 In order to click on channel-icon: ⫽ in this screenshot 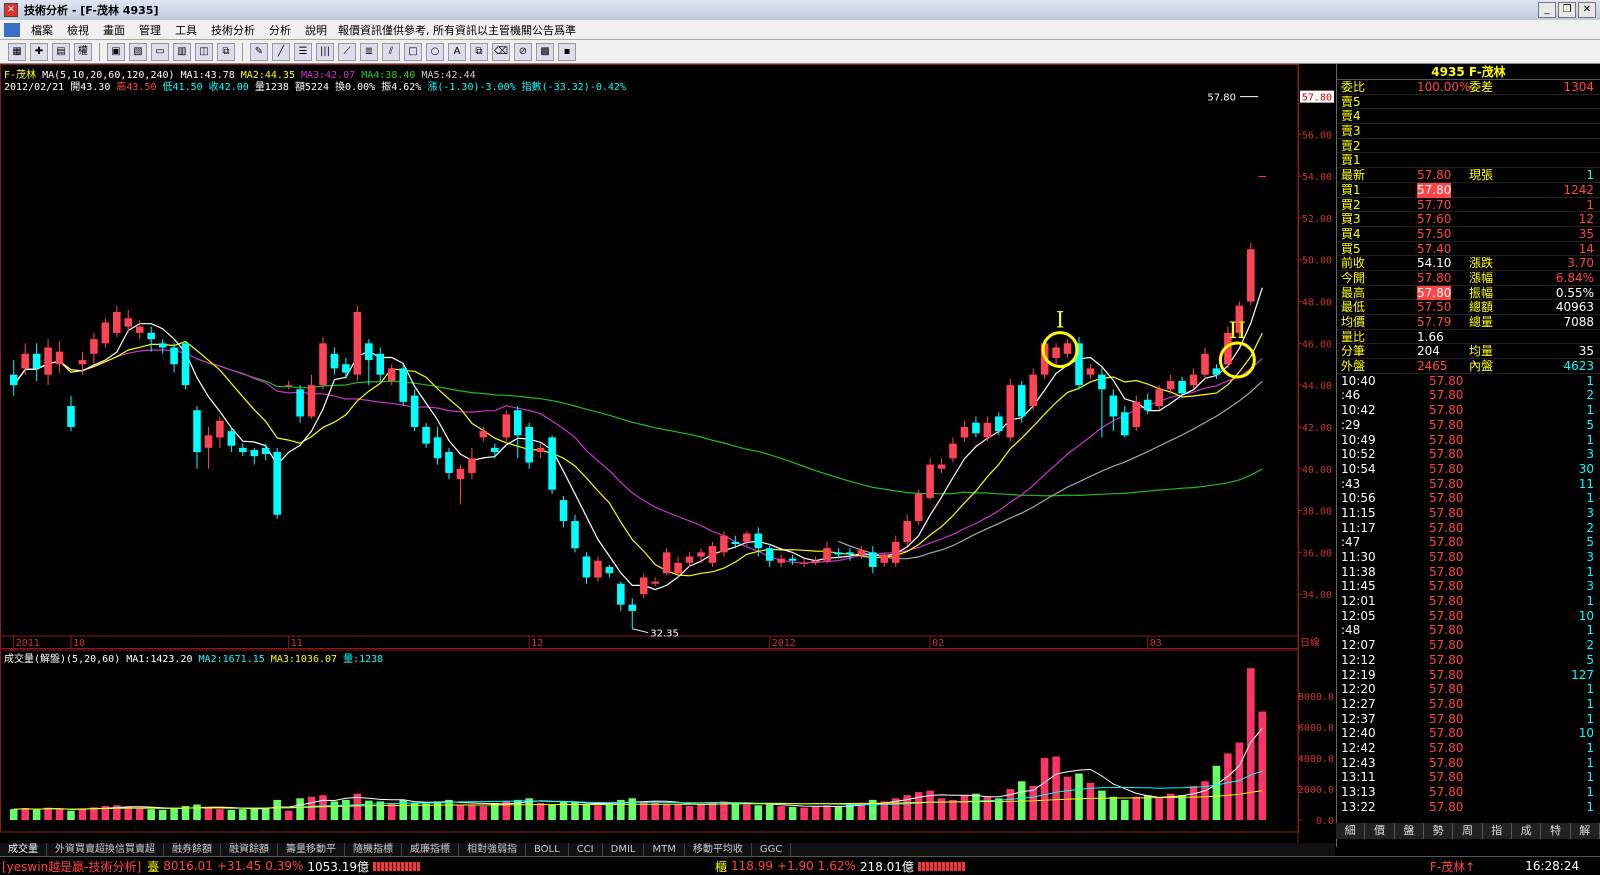, I will do `click(391, 51)`.